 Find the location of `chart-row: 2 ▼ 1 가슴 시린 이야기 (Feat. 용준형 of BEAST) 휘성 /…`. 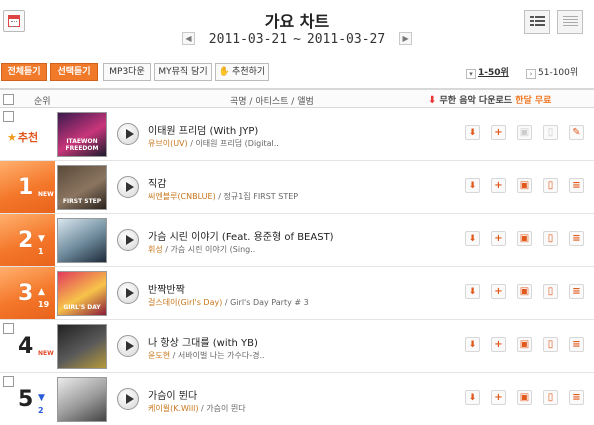

chart-row: 2 ▼ 1 가슴 시린 이야기 (Feat. 용준형 of BEAST) 휘성 /… is located at coordinates (297, 240).